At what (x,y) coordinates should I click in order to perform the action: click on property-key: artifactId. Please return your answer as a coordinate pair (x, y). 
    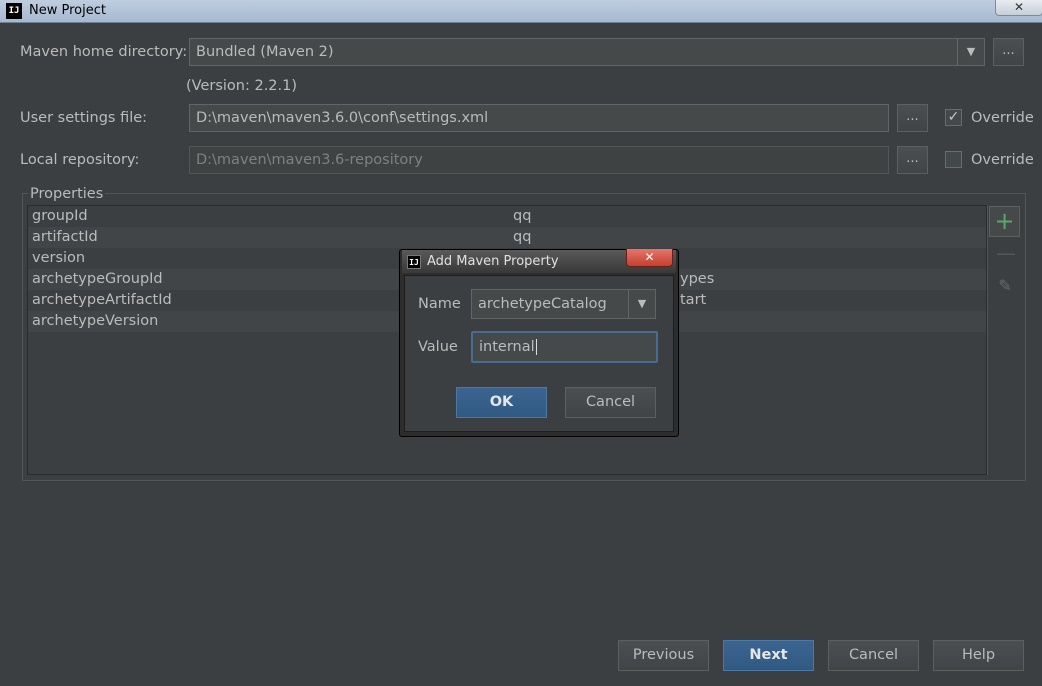
    Looking at the image, I should click on (65, 237).